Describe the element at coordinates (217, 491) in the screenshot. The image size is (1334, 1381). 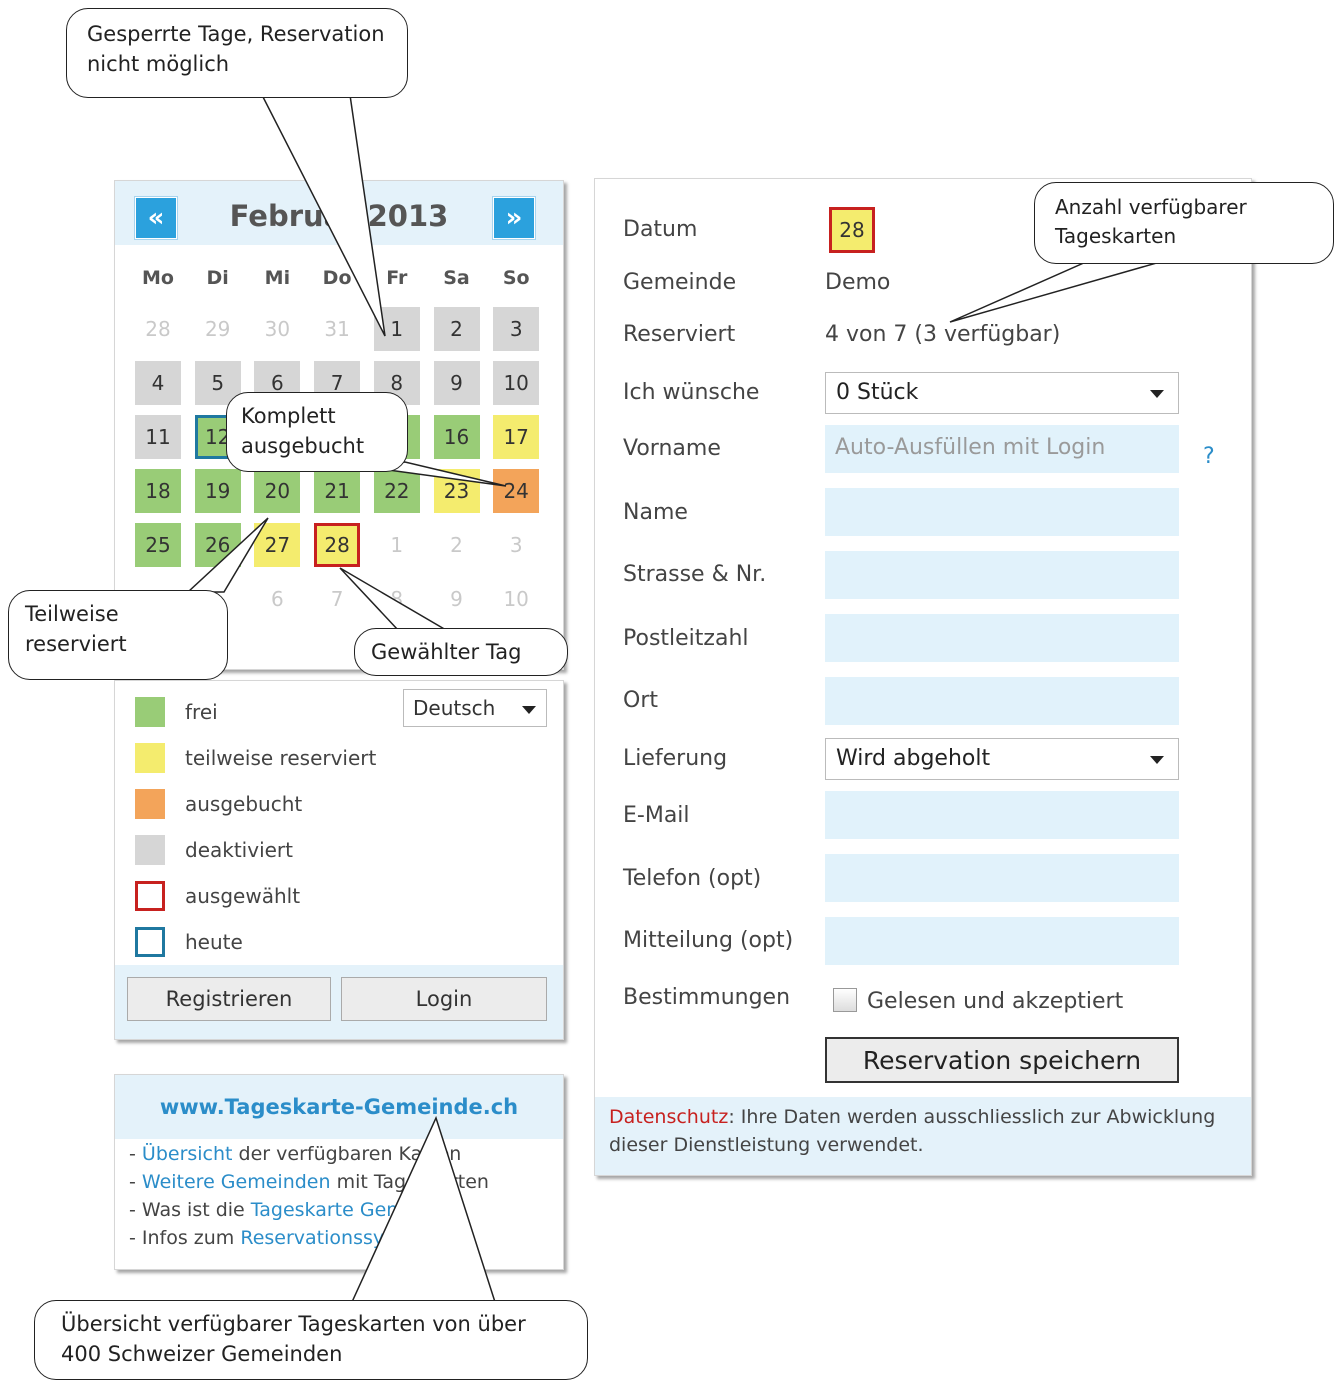
I see `calendar-day-free: 19` at that location.